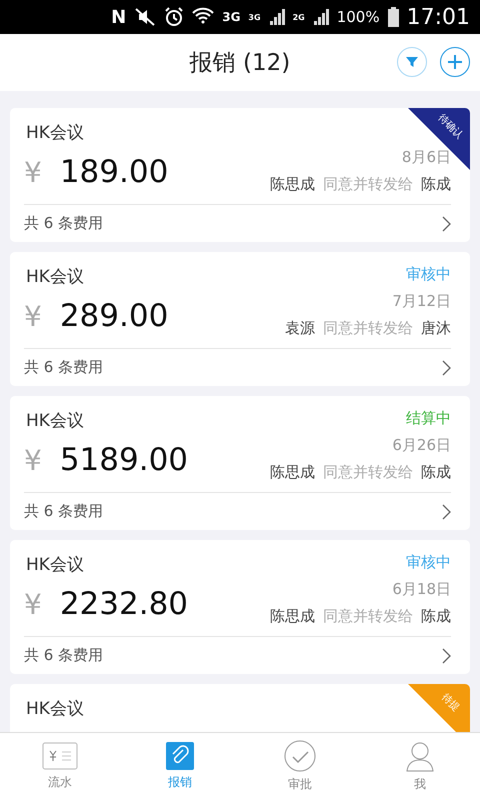 Image resolution: width=480 pixels, height=800 pixels. I want to click on plus-icon, so click(455, 62).